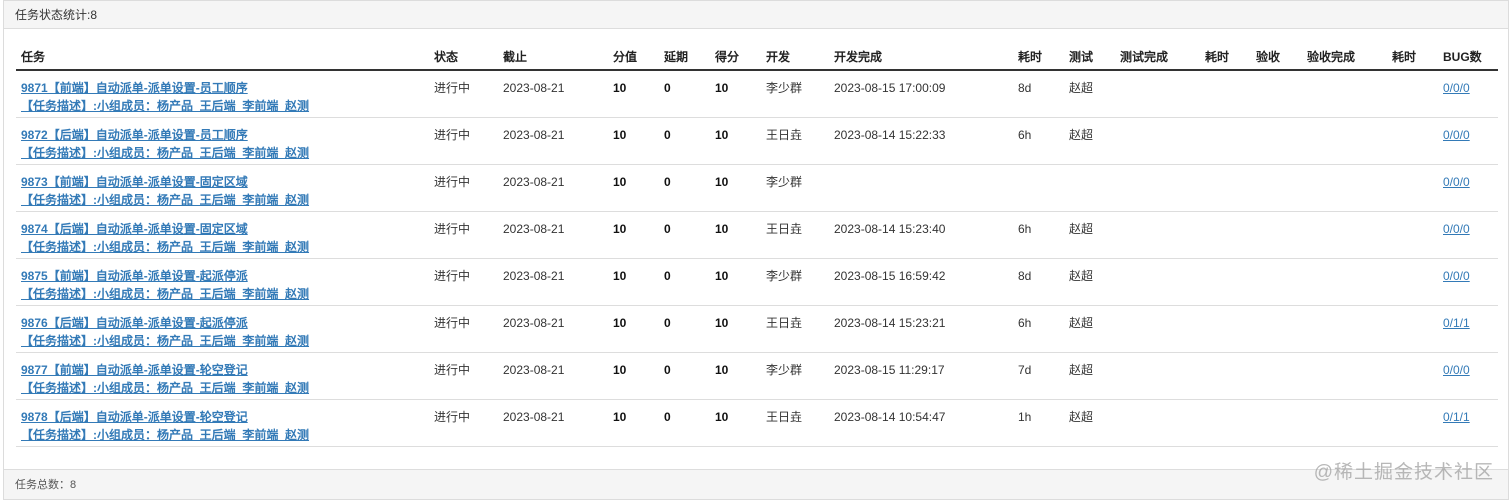  I want to click on dev-done-cell: 2023-08-14 15:23:21, so click(921, 329).